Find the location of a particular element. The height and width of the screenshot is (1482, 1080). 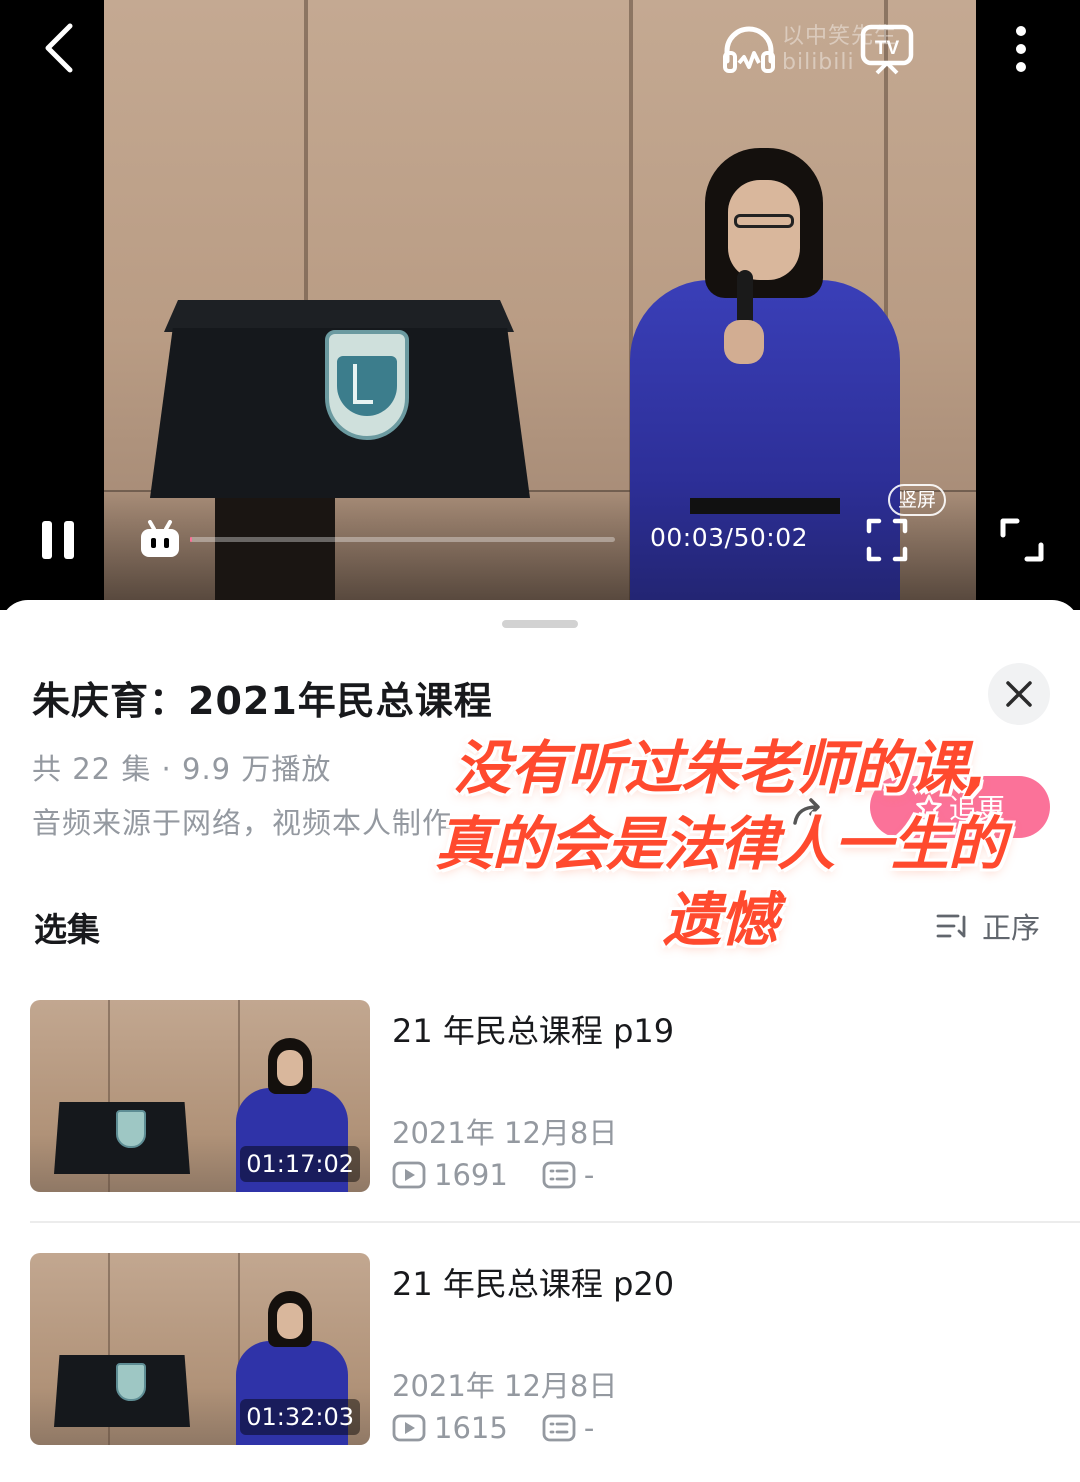

caption-line-1: 没有听过朱老师的课, is located at coordinates (720, 768).